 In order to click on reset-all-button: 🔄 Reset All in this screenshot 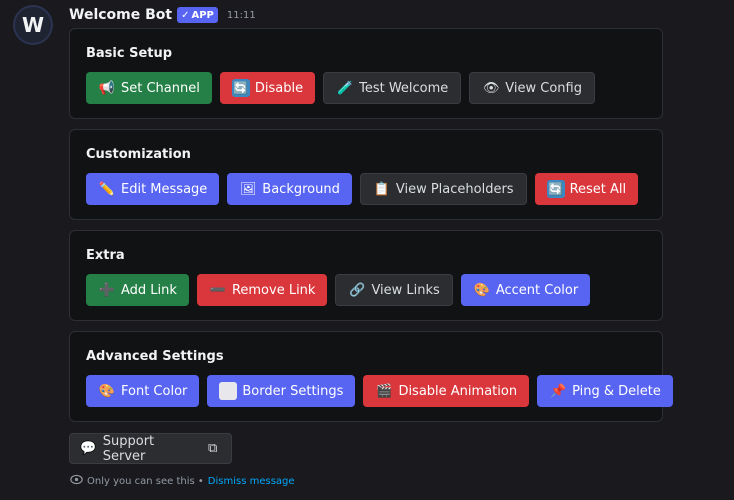, I will do `click(586, 189)`.